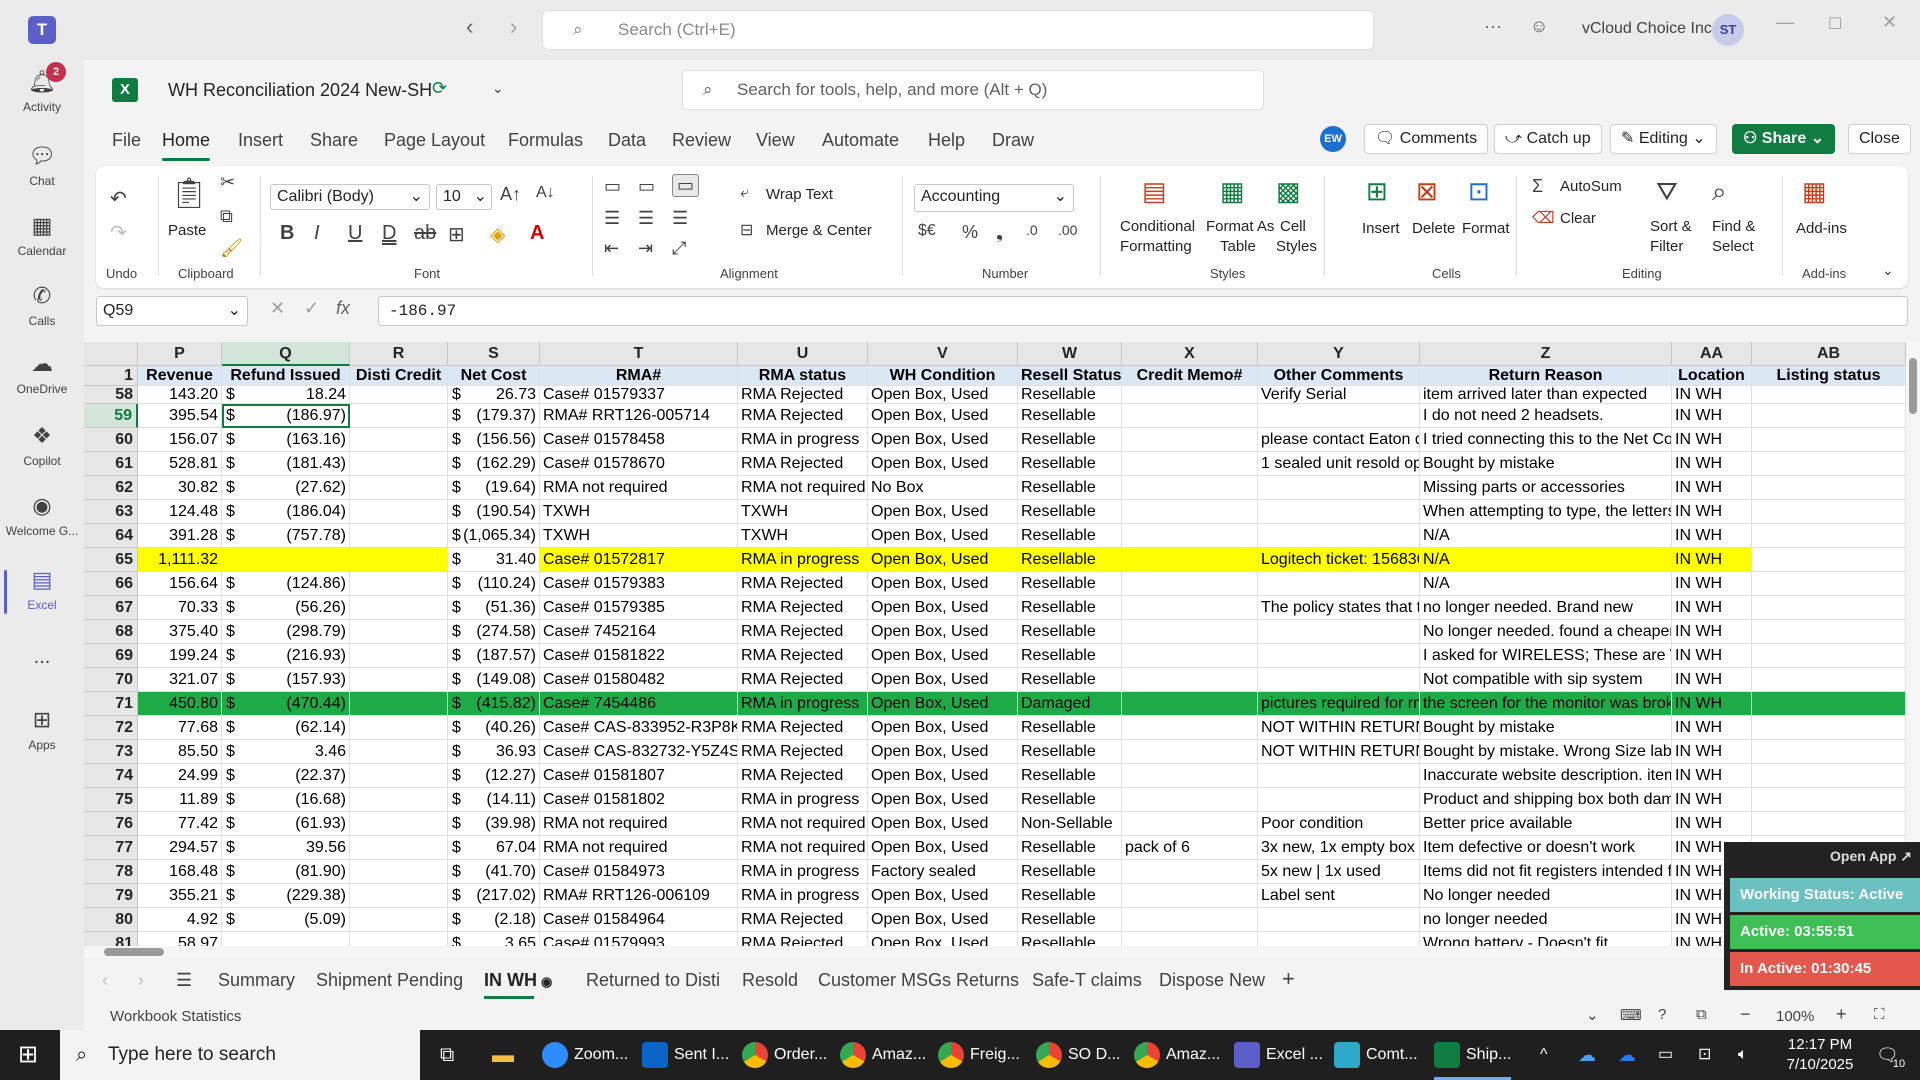  Describe the element at coordinates (42, 445) in the screenshot. I see `rail-item-copilot: ❖ Copilot` at that location.